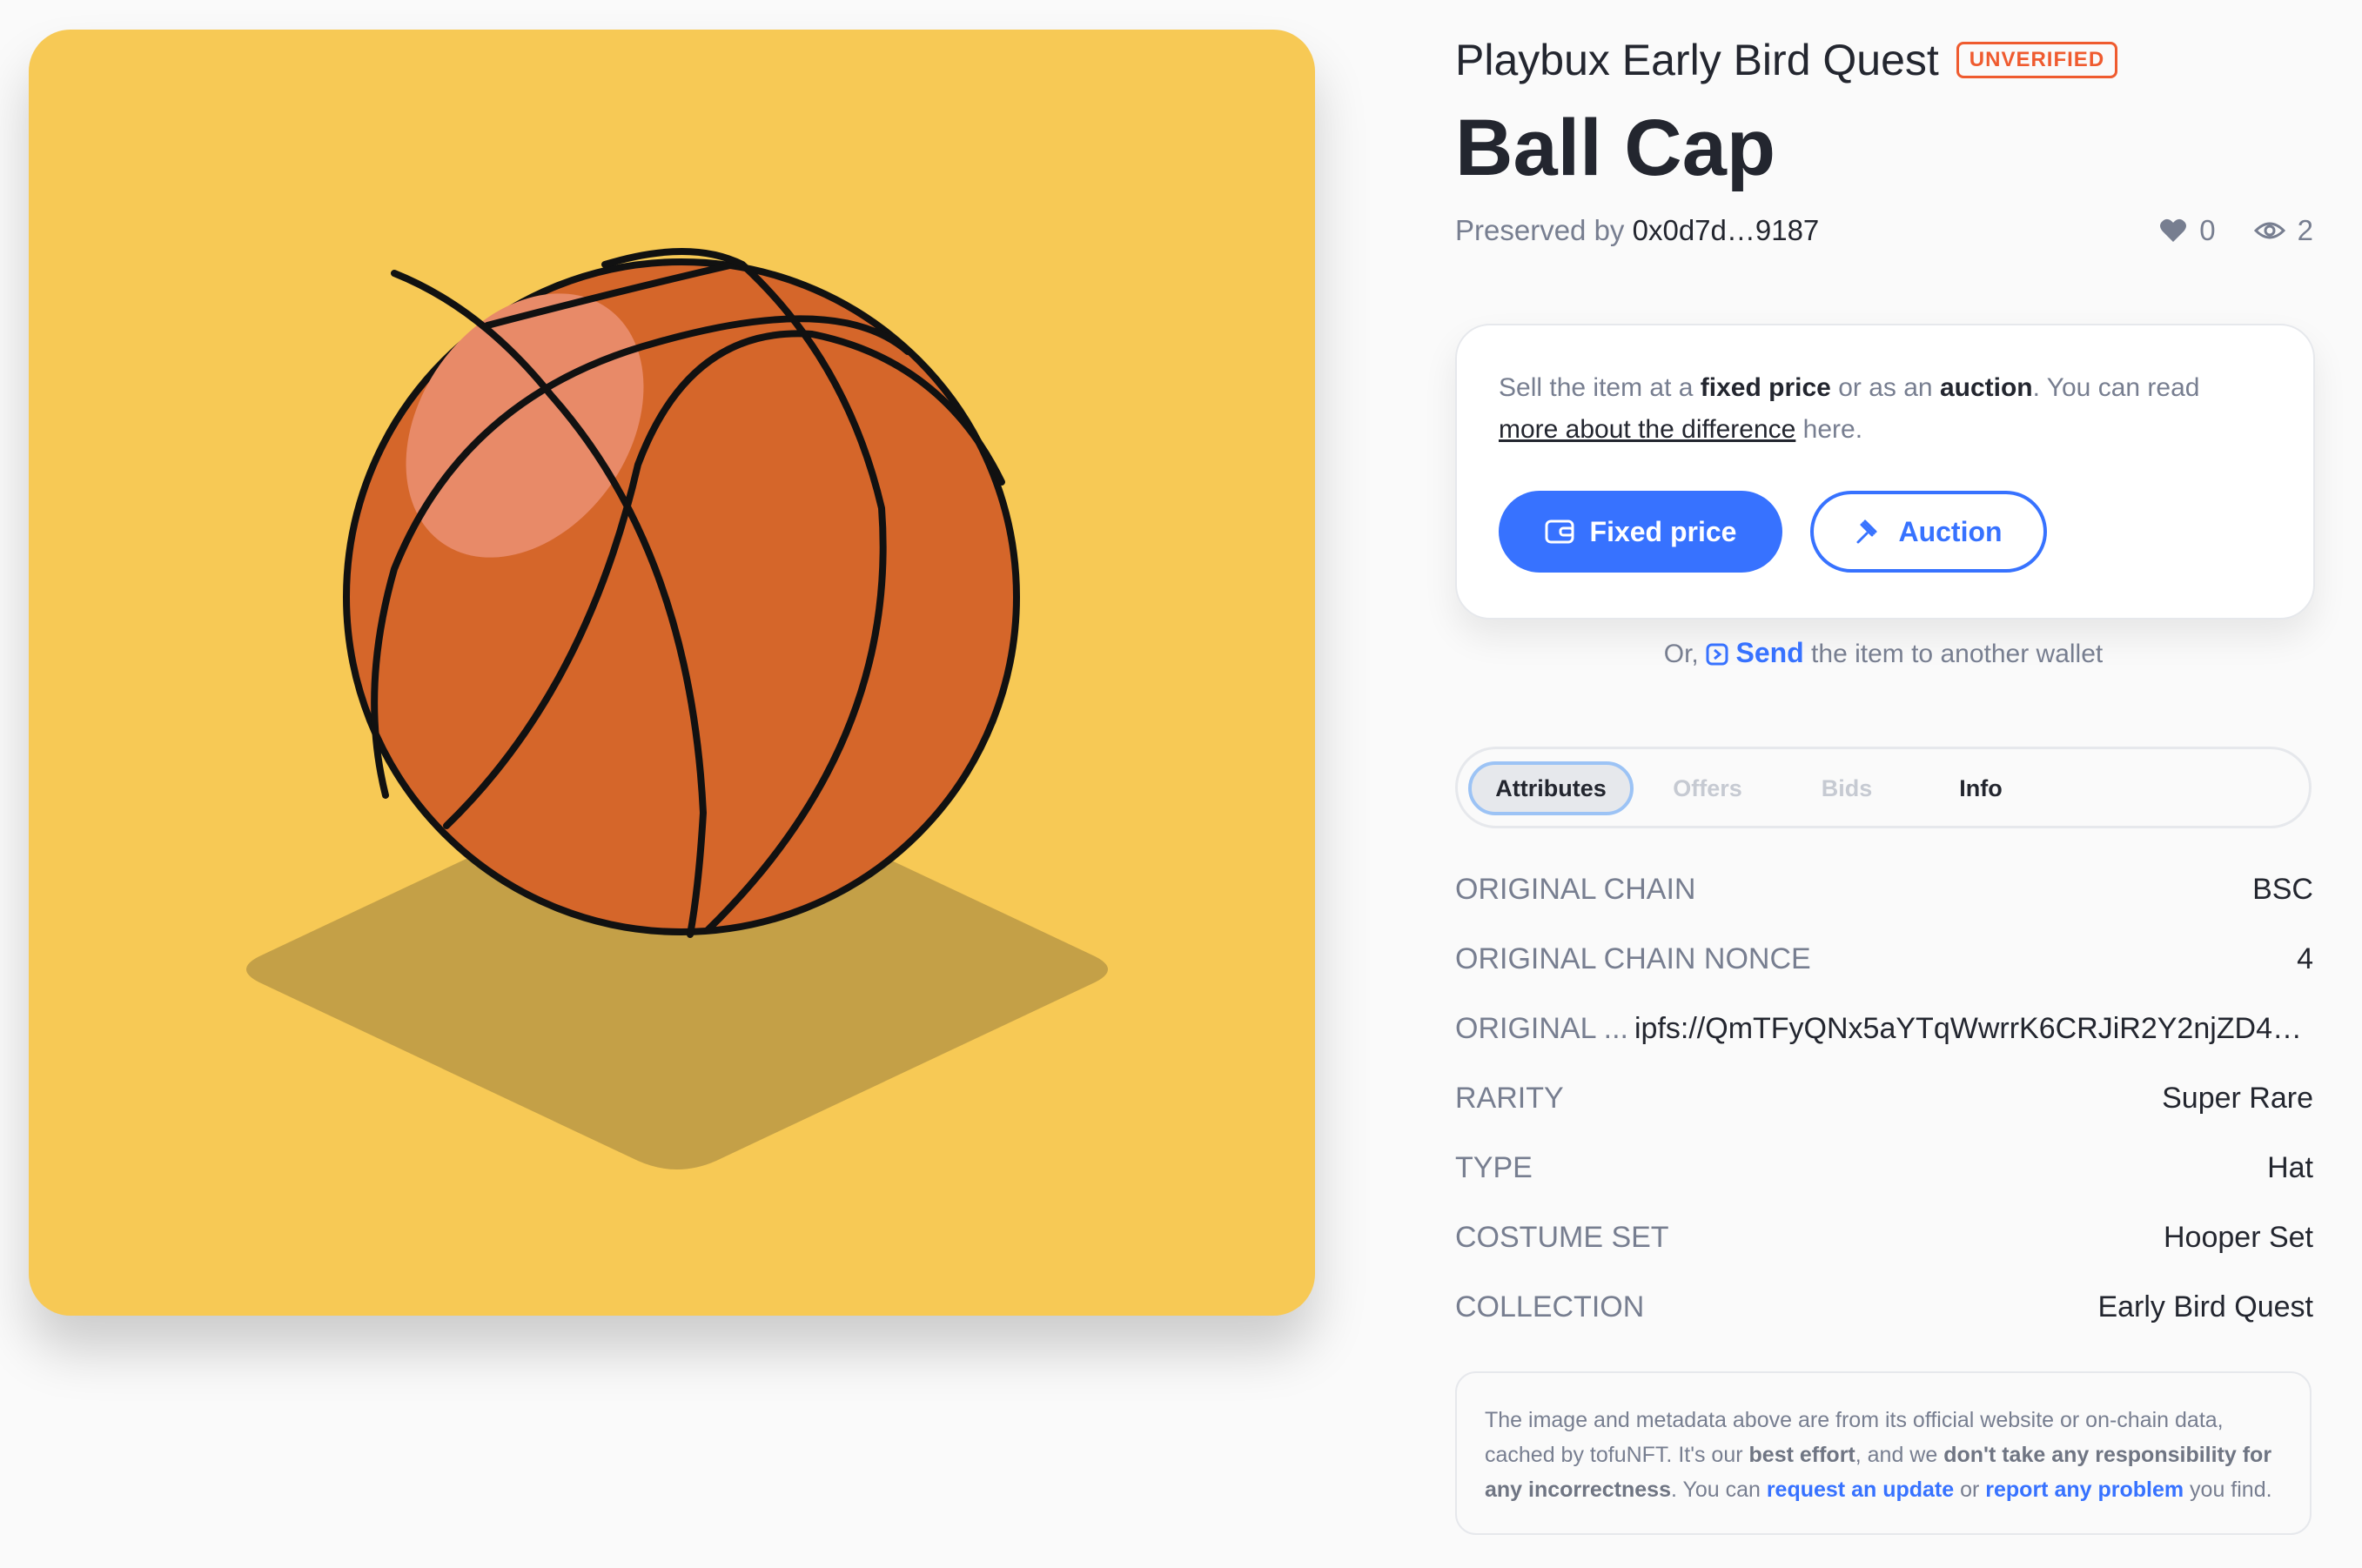  Describe the element at coordinates (2084, 1490) in the screenshot. I see `report-problem-link: report any problem` at that location.